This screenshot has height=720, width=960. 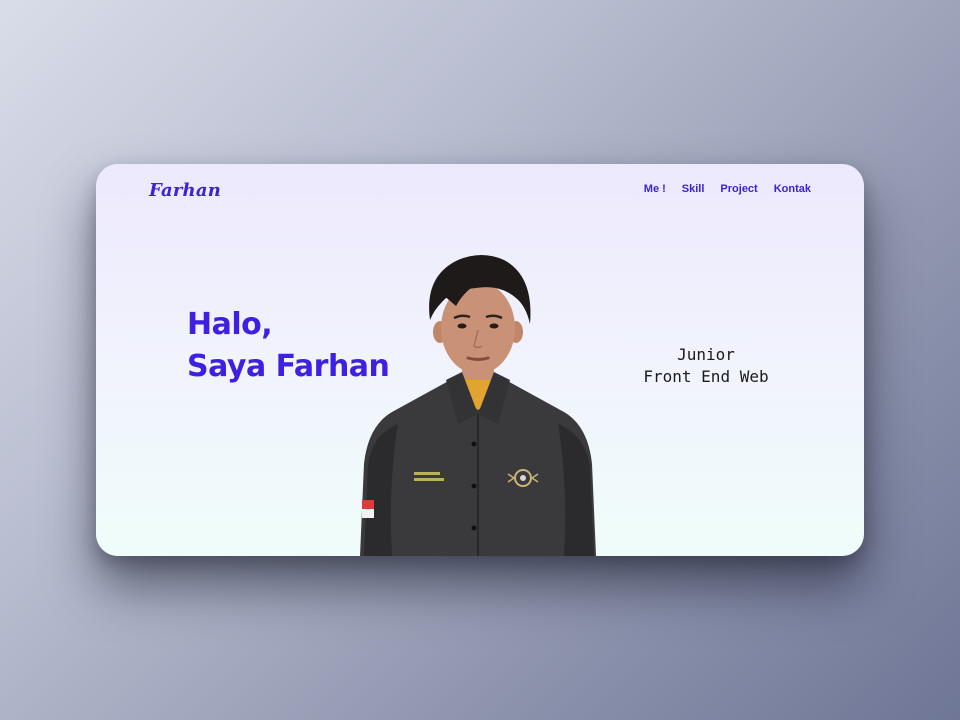 What do you see at coordinates (185, 190) in the screenshot?
I see `site-logo: Farhan` at bounding box center [185, 190].